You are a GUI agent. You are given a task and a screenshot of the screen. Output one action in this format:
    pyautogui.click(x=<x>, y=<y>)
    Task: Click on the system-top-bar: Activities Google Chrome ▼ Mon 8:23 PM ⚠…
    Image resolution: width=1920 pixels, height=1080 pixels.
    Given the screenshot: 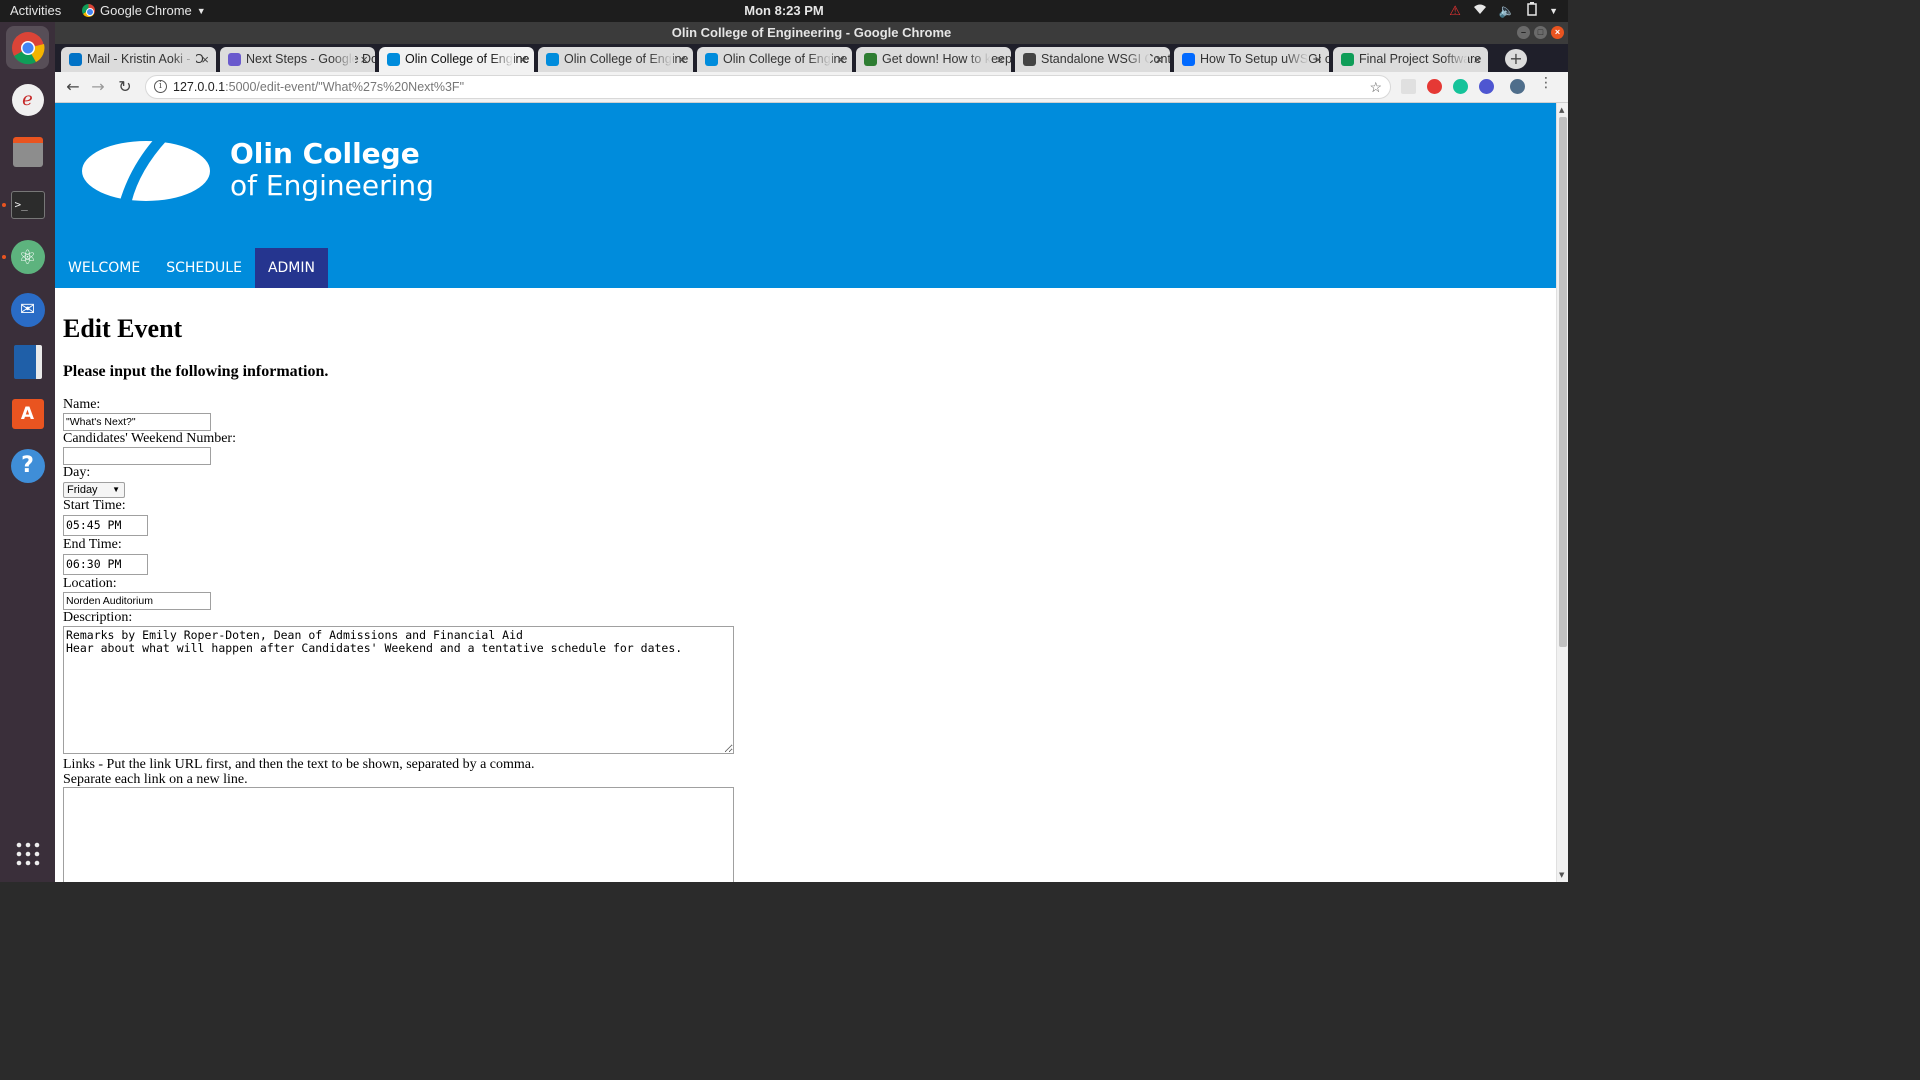 What is the action you would take?
    pyautogui.click(x=784, y=11)
    